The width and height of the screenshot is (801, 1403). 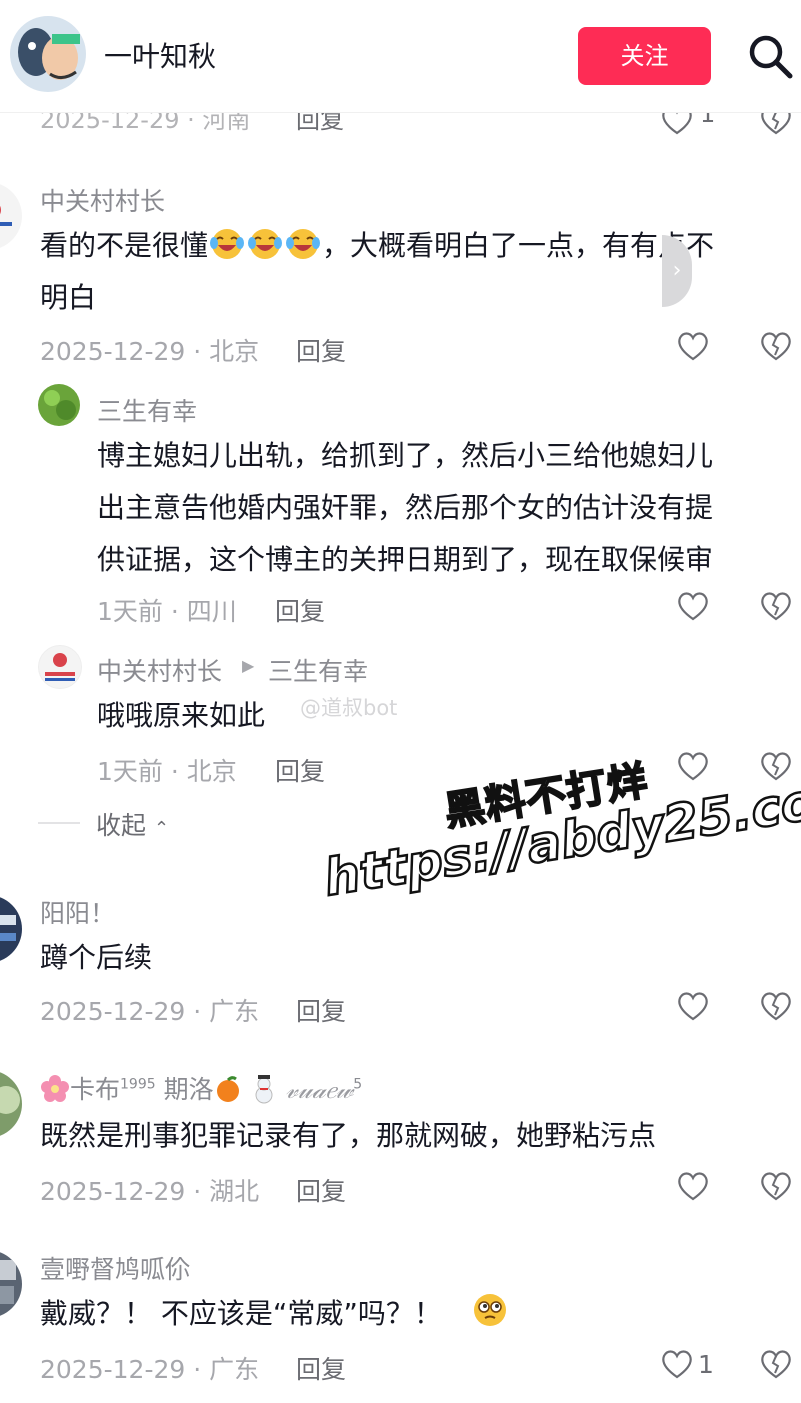 I want to click on comment-date: 2025-12-29 · 北京, so click(x=150, y=351).